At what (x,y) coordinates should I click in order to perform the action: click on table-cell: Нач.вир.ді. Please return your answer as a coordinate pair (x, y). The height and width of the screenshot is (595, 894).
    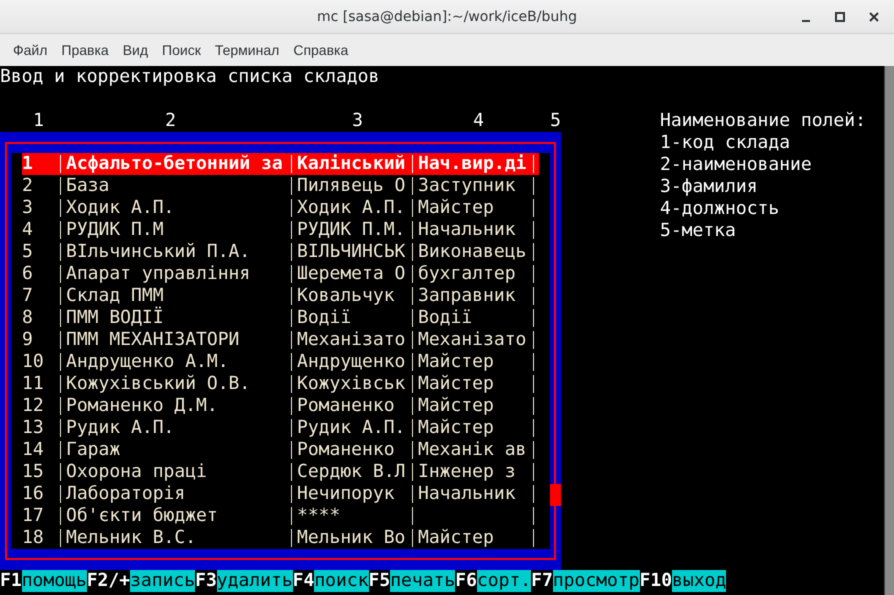
    Looking at the image, I should click on (472, 163).